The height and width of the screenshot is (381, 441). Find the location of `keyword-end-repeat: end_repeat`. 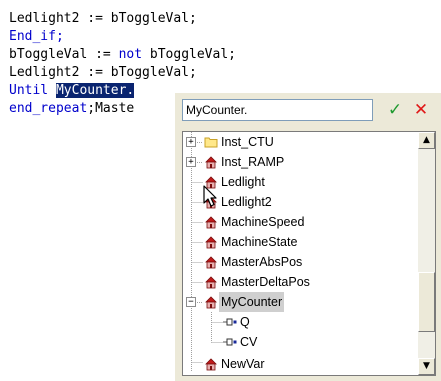

keyword-end-repeat: end_repeat is located at coordinates (48, 108).